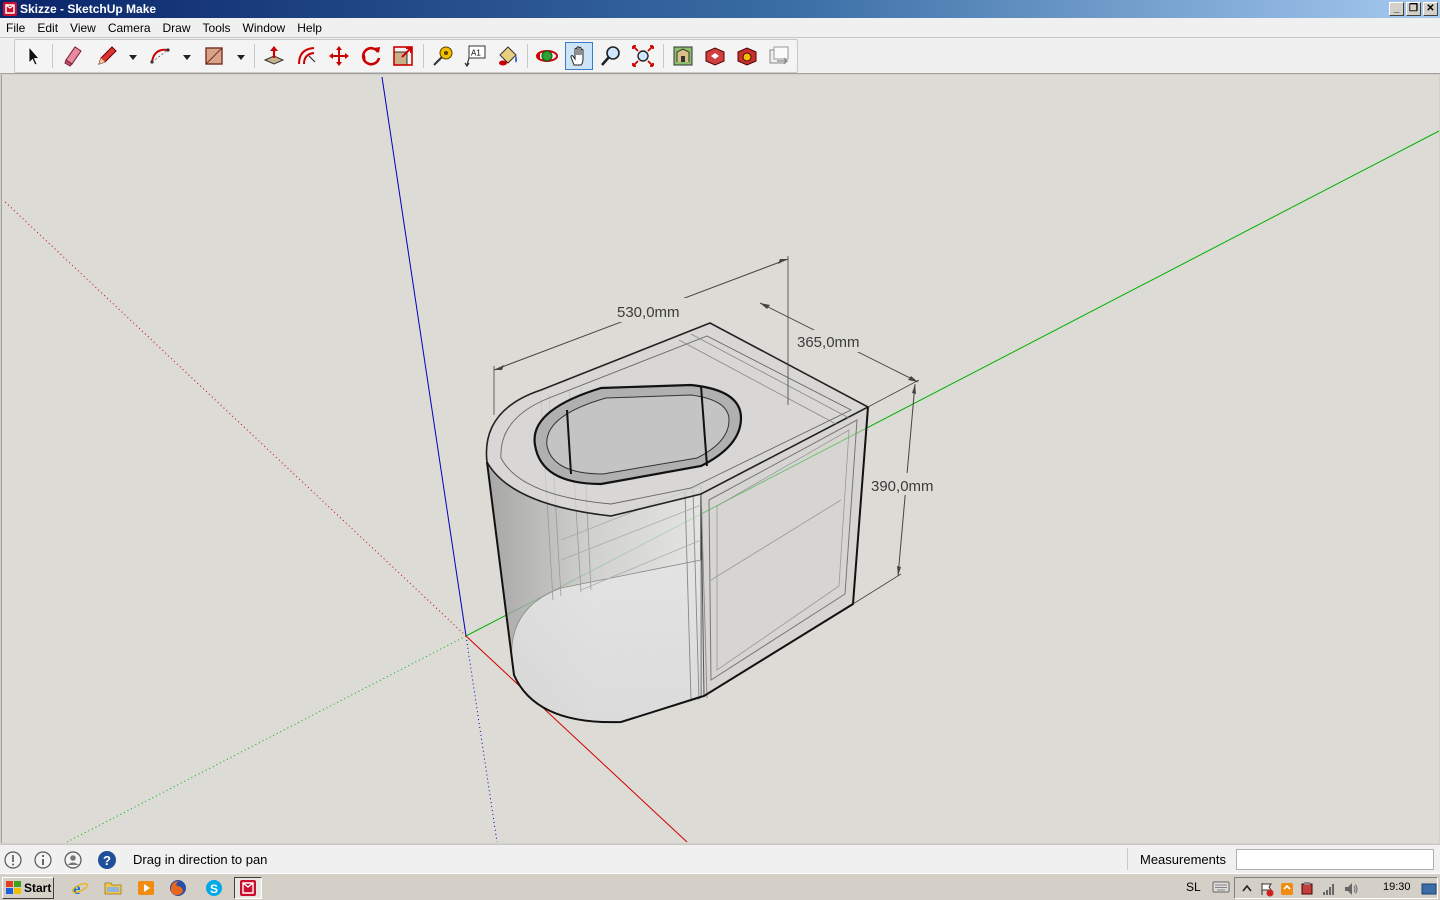  Describe the element at coordinates (720, 9) in the screenshot. I see `title-bar: Skizze - SketchUp Make _ ❐ ✕` at that location.